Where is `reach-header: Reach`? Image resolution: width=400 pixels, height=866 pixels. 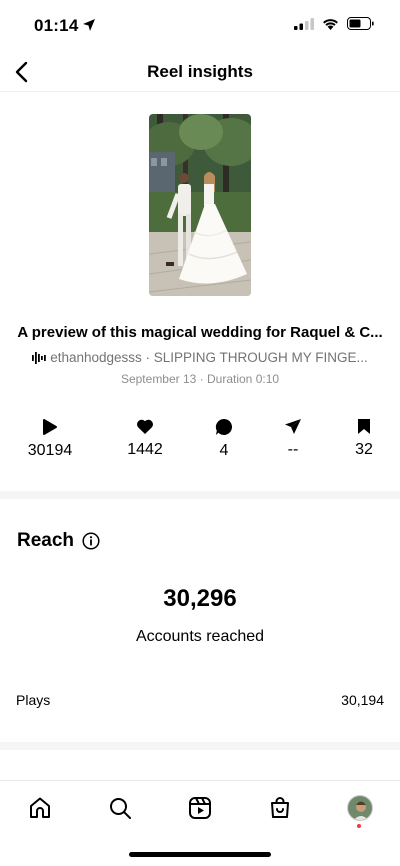
reach-header: Reach is located at coordinates (58, 541).